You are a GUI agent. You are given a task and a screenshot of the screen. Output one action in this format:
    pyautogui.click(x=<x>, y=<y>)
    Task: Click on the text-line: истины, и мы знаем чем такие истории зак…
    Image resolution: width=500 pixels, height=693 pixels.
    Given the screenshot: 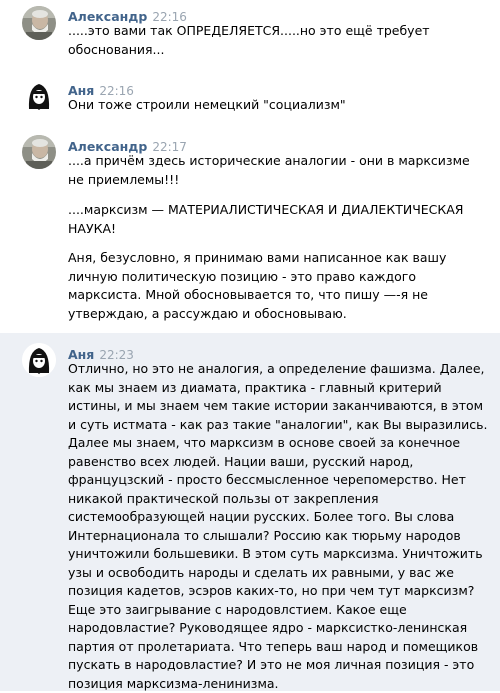 What is the action you would take?
    pyautogui.click(x=280, y=406)
    